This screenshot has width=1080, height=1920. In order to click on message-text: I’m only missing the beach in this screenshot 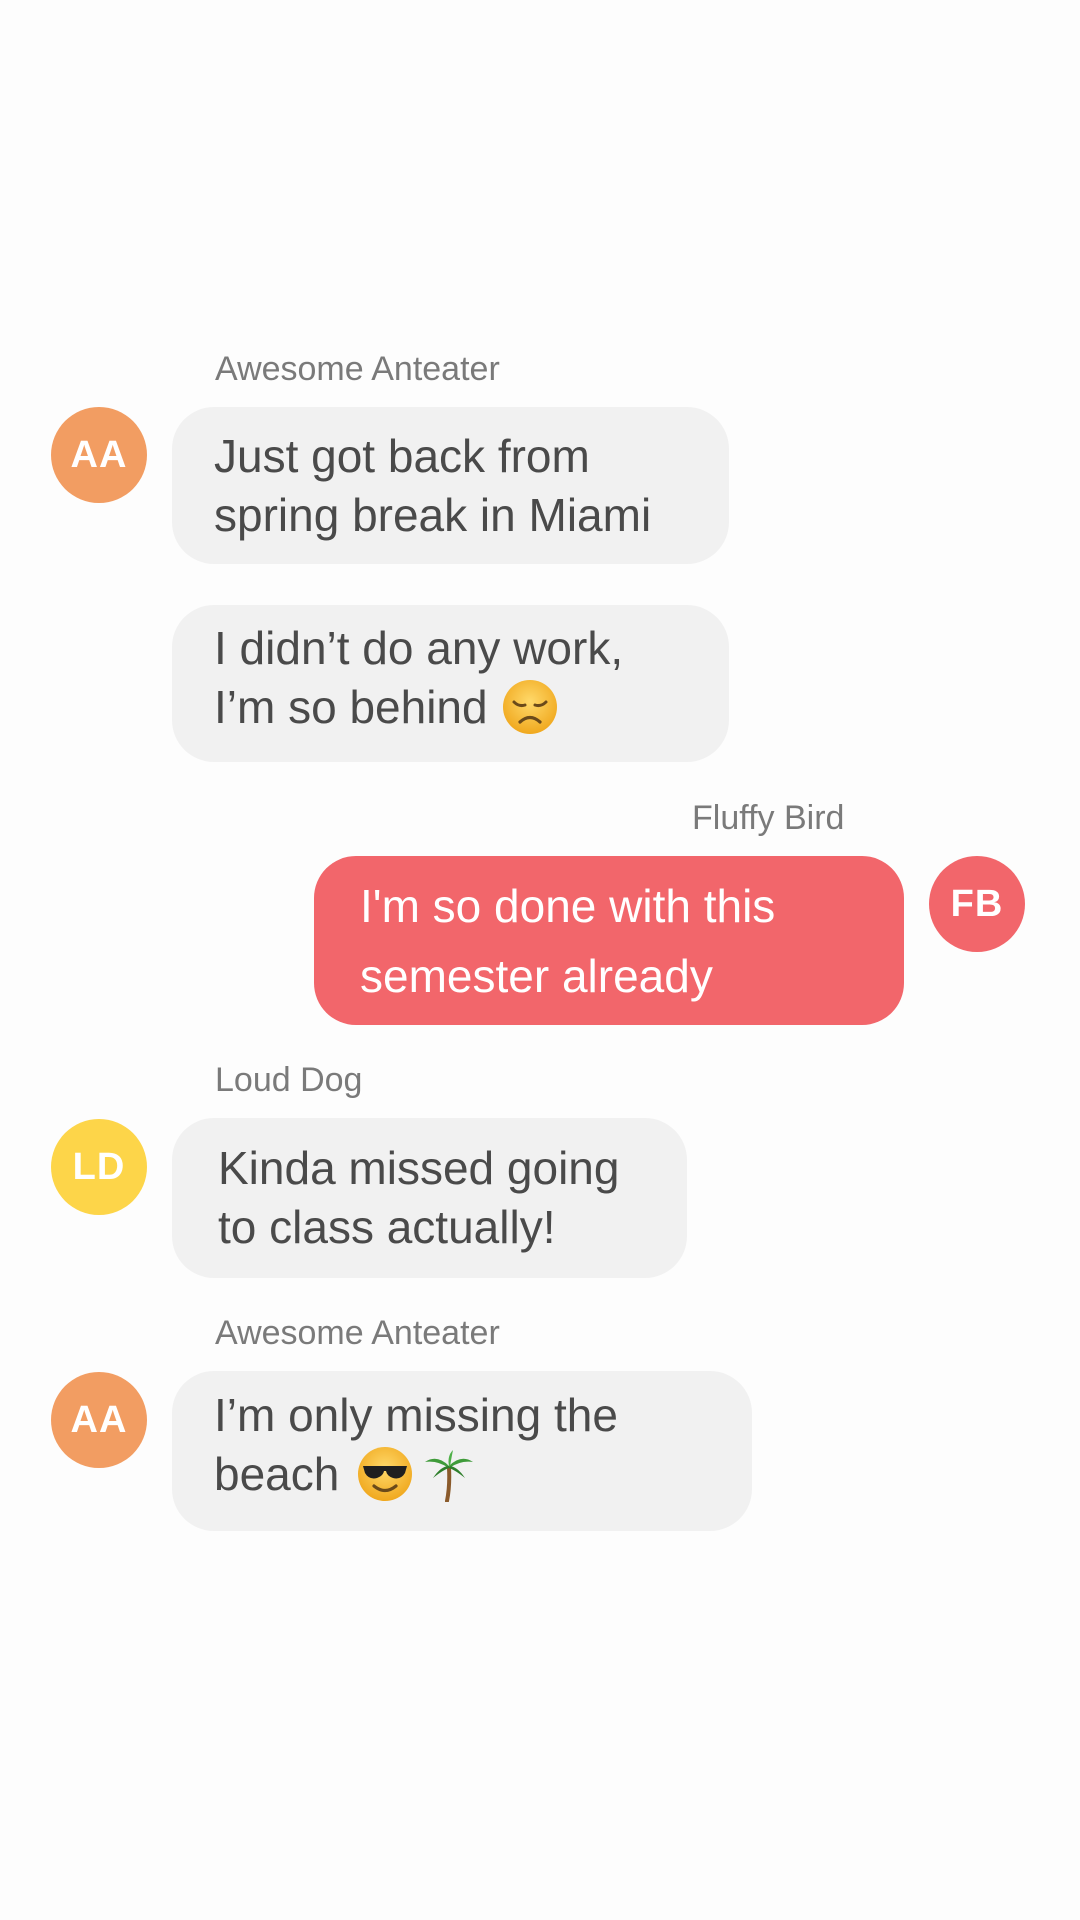, I will do `click(416, 1451)`.